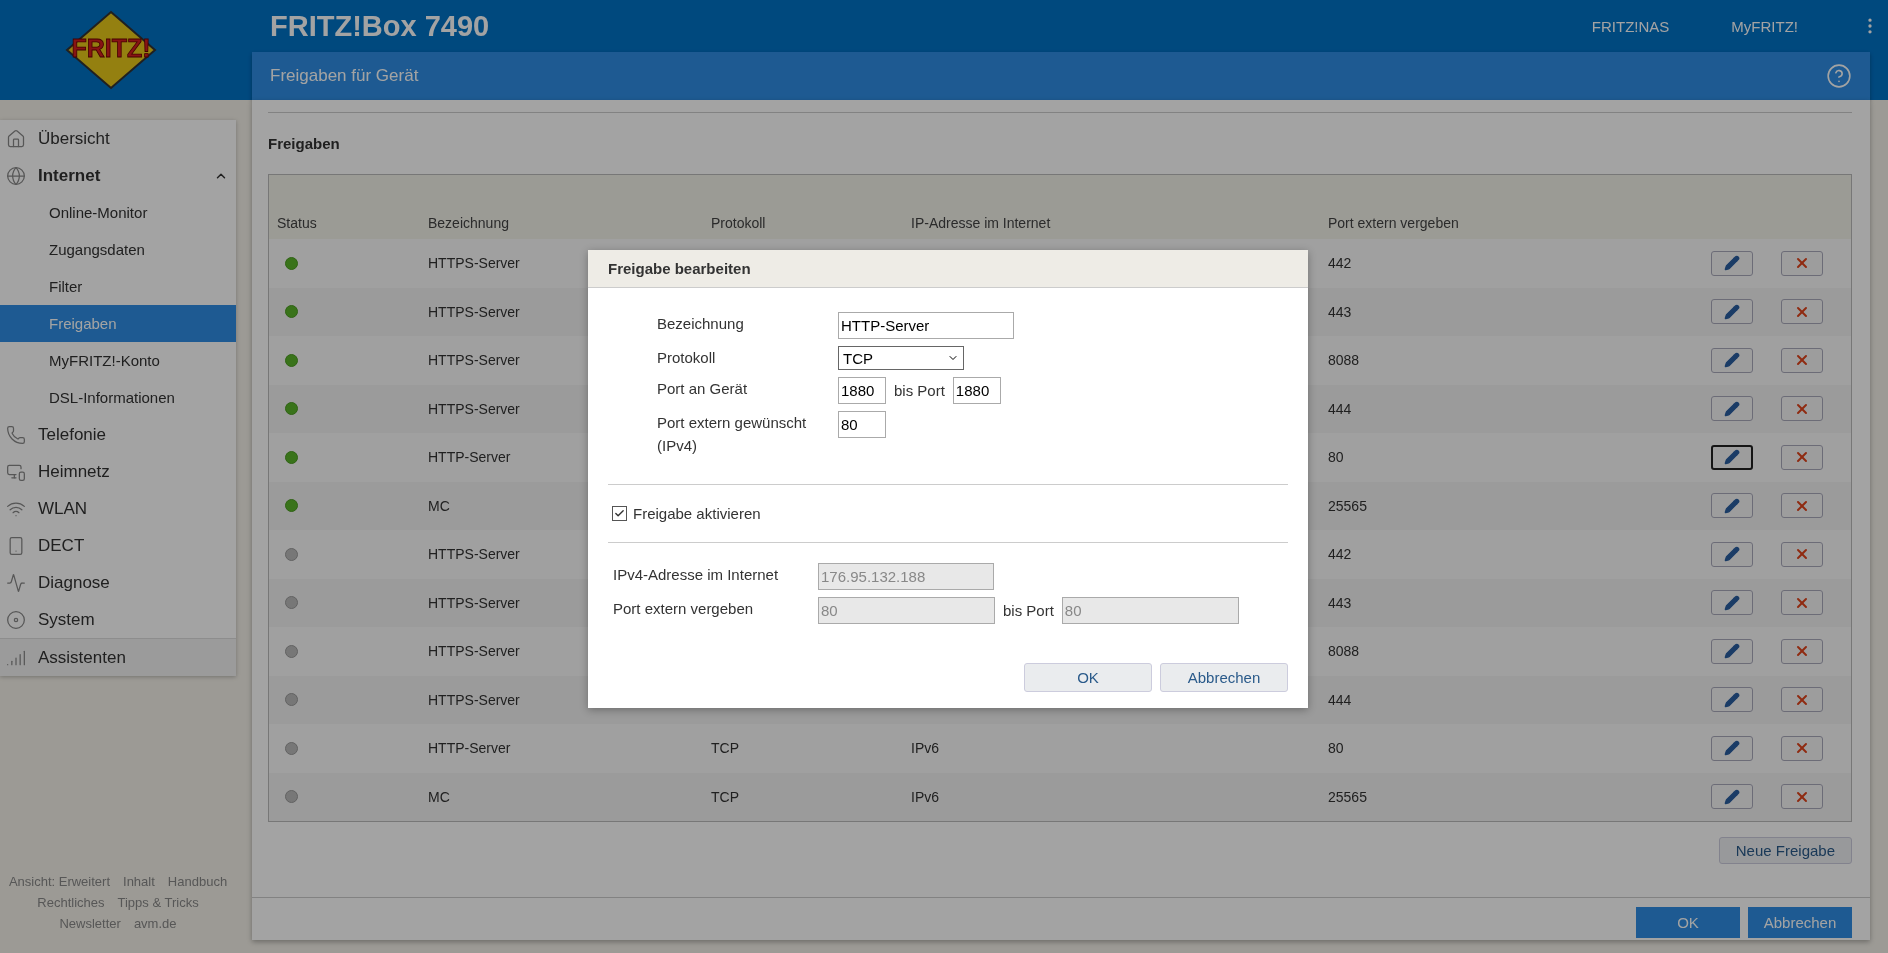 The width and height of the screenshot is (1888, 953). I want to click on header-link: FRITZ!NAS, so click(1630, 26).